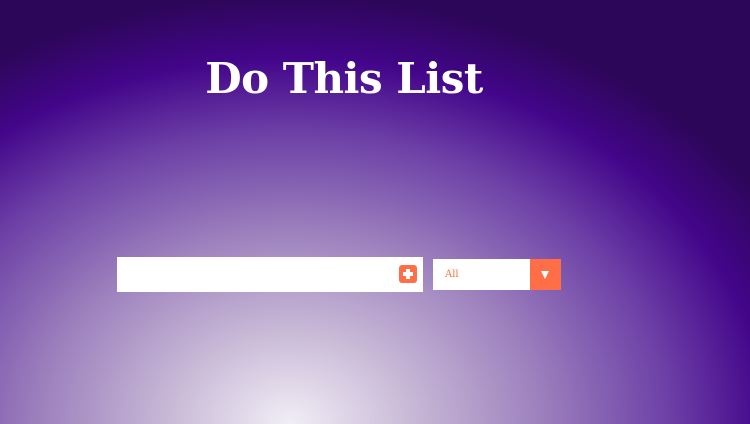 The height and width of the screenshot is (424, 750). I want to click on add-todo-form, so click(270, 274).